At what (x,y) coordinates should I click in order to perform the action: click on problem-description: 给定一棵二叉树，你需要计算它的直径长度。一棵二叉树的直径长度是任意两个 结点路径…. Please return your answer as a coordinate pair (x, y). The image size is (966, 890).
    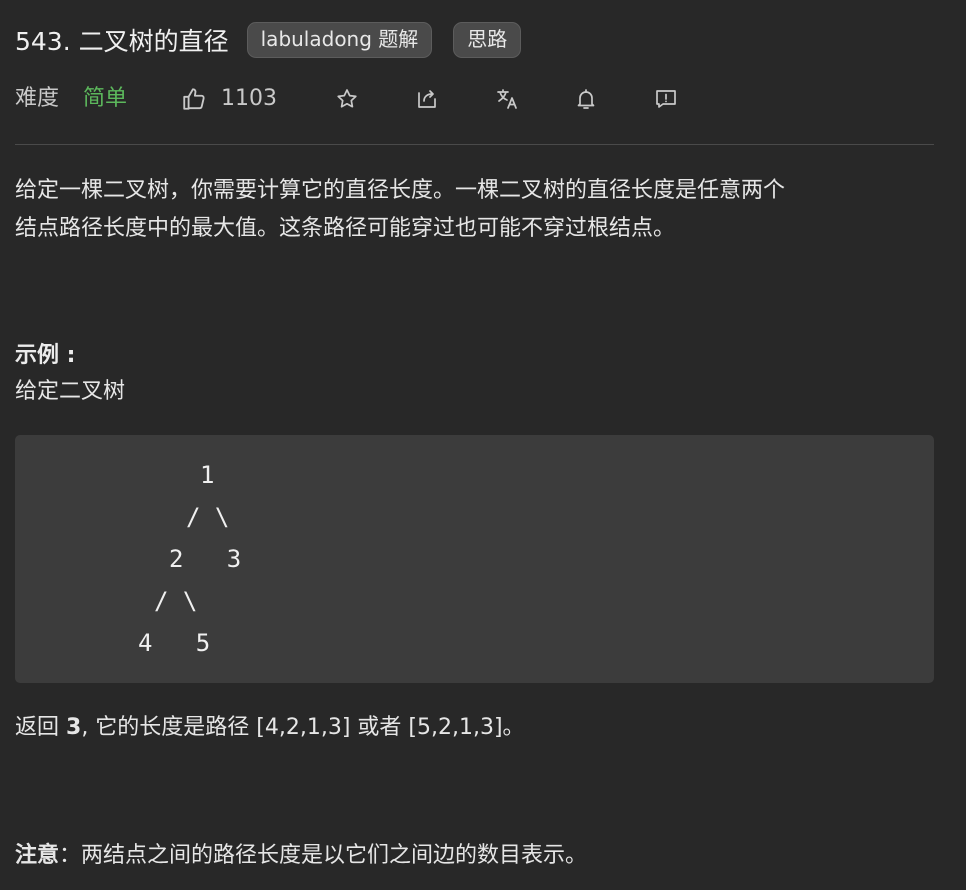
    Looking at the image, I should click on (480, 210).